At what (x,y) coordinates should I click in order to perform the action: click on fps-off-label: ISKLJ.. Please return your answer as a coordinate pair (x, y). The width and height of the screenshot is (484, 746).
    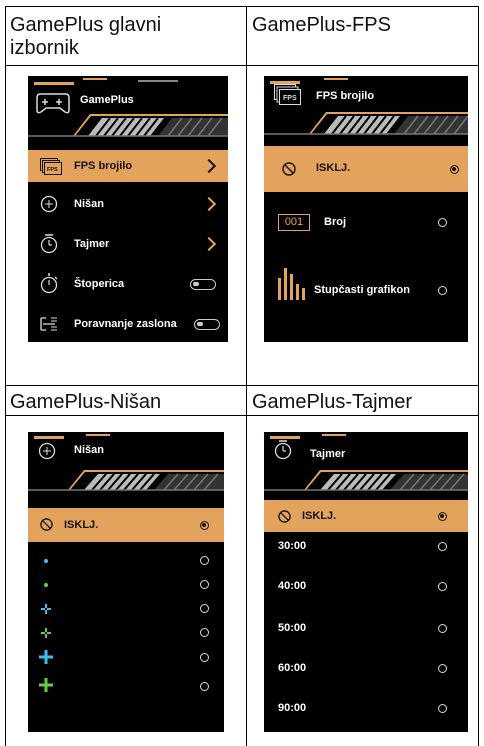
    Looking at the image, I should click on (333, 168).